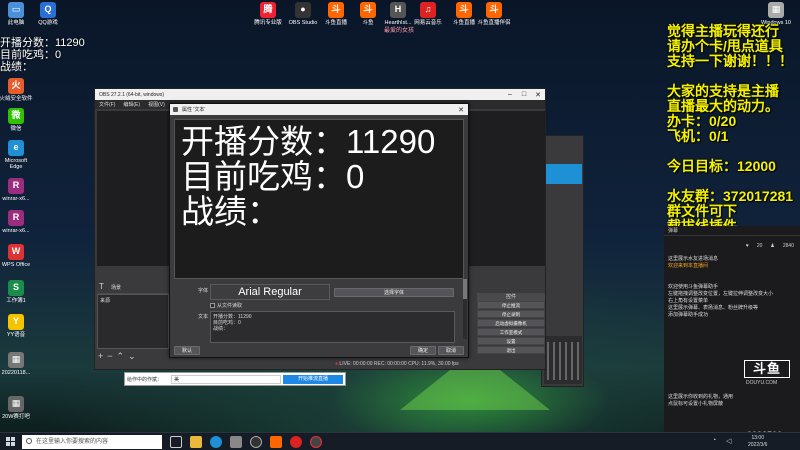 Image resolution: width=800 pixels, height=450 pixels. What do you see at coordinates (17, 326) in the screenshot?
I see `desktop-icon: Y YY语音` at bounding box center [17, 326].